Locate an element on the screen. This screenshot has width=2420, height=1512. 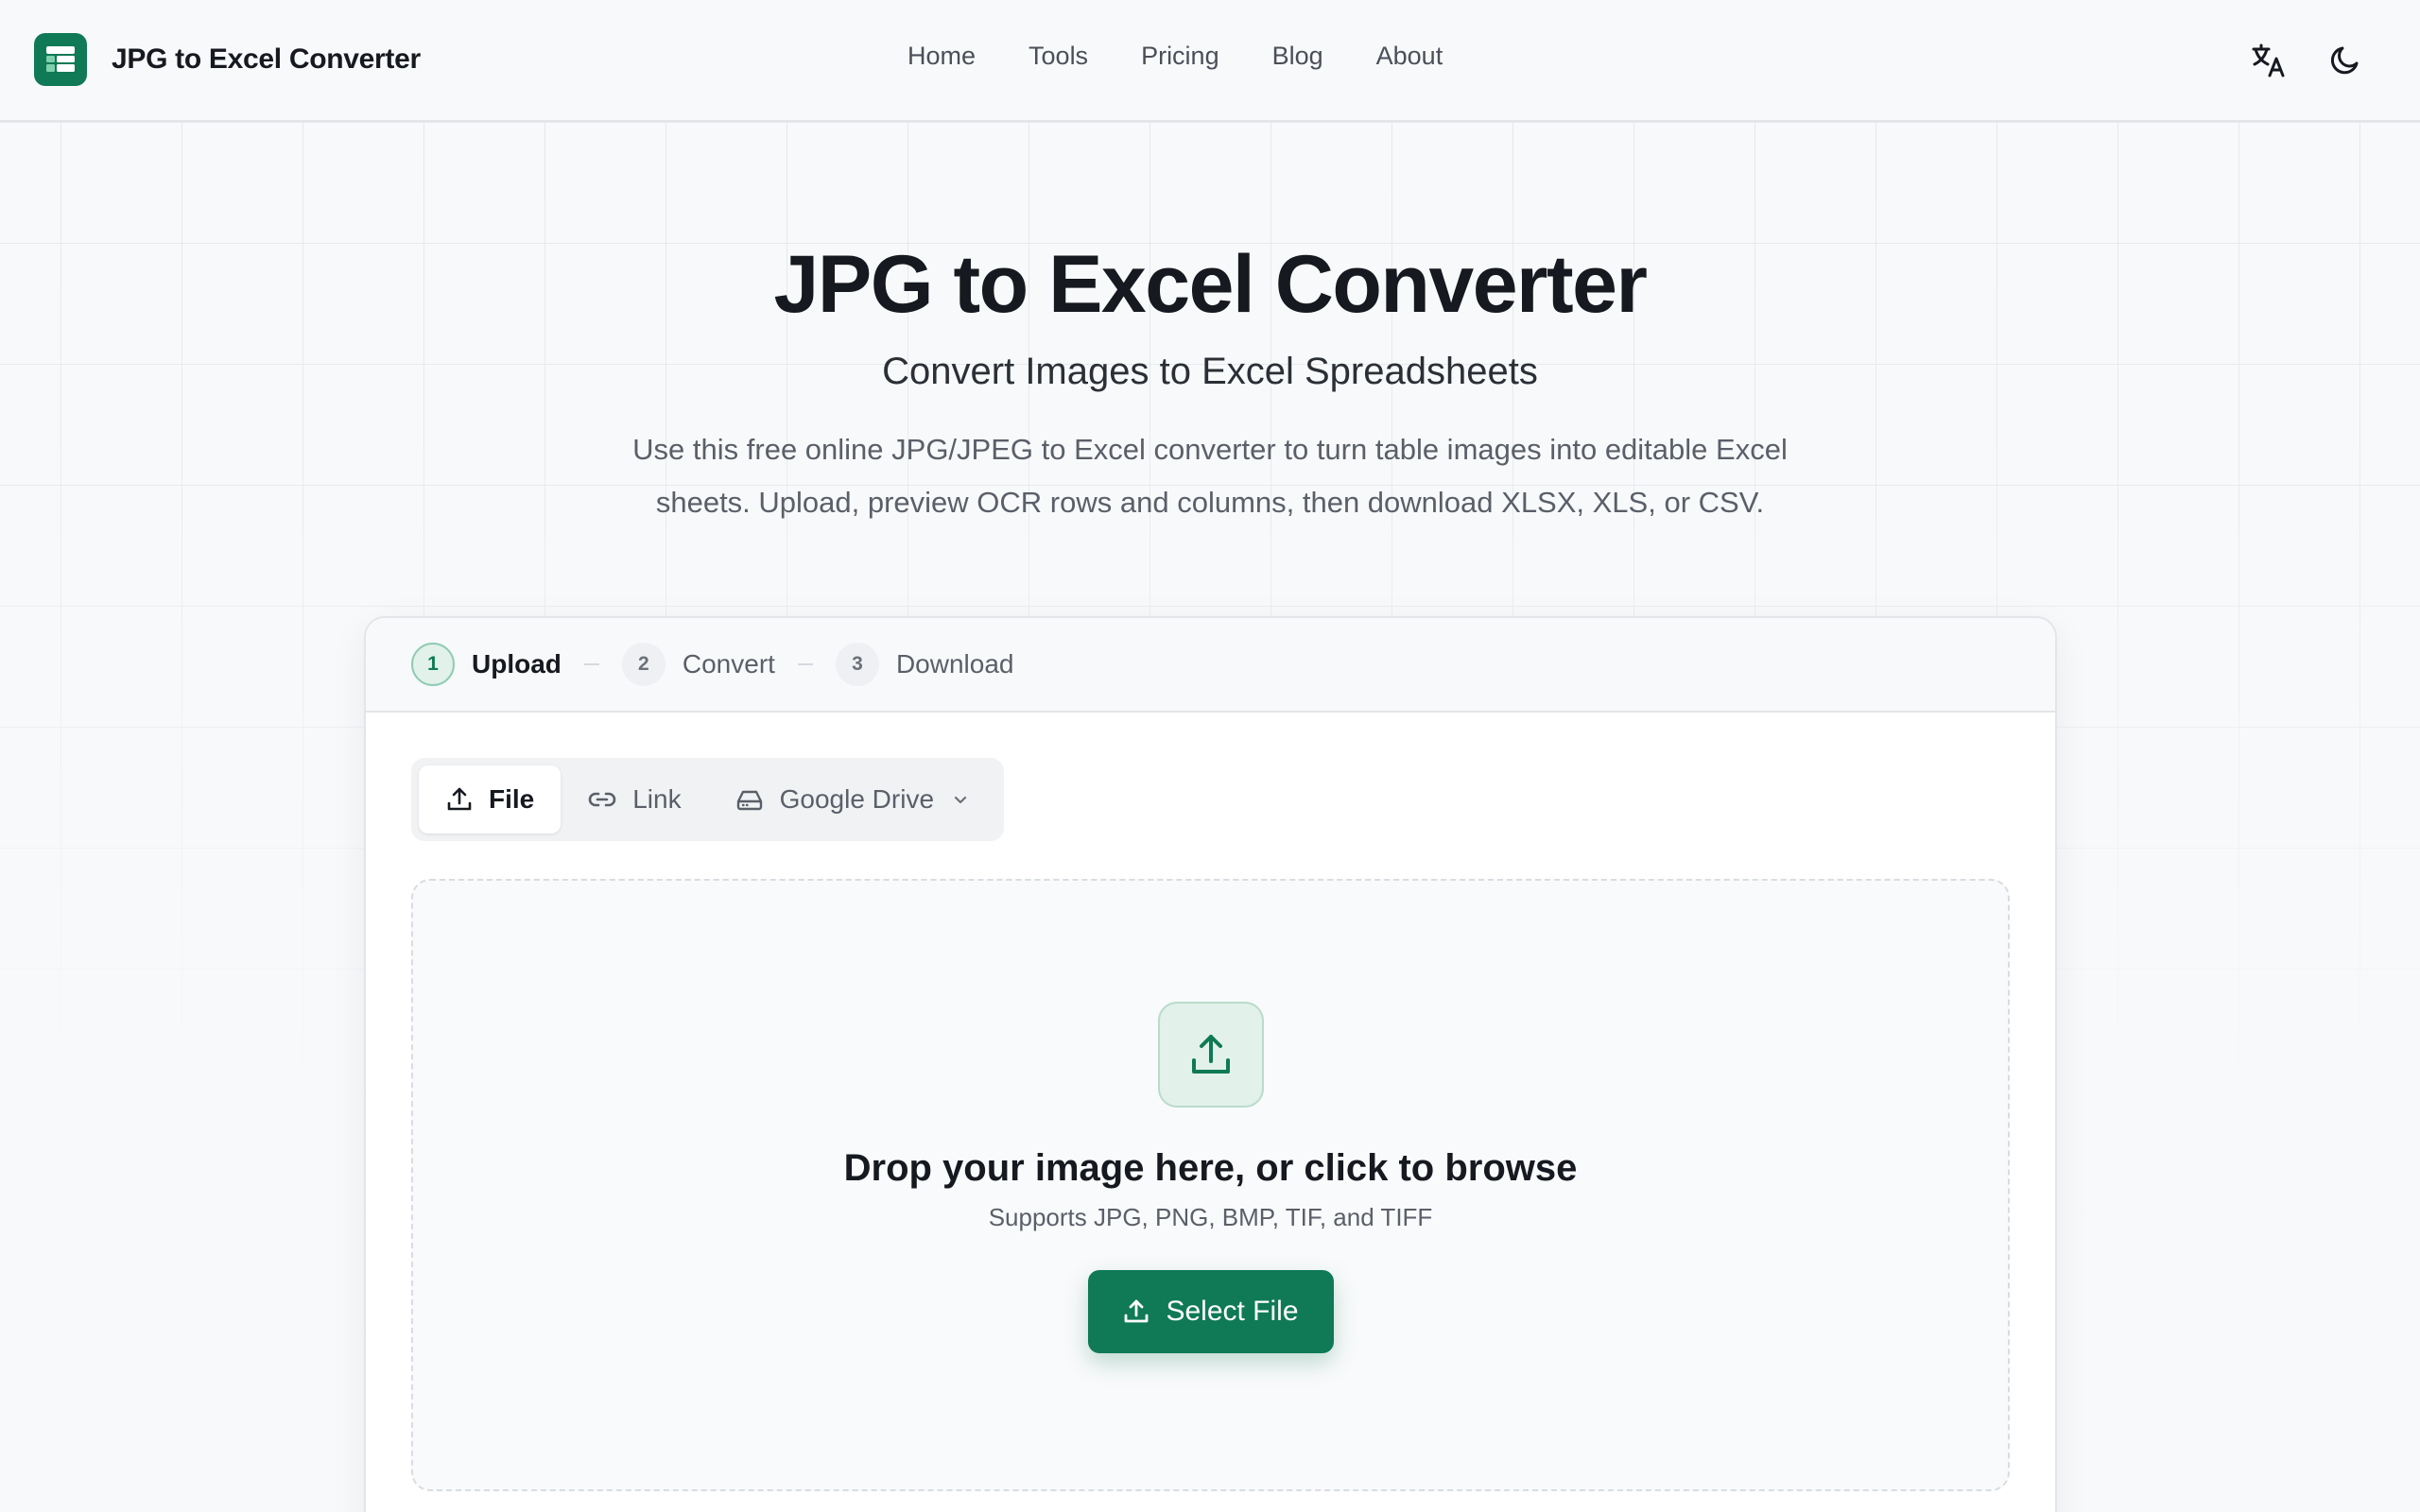
page-subtitle: Convert Images to Excel Spreadsheets is located at coordinates (1210, 371).